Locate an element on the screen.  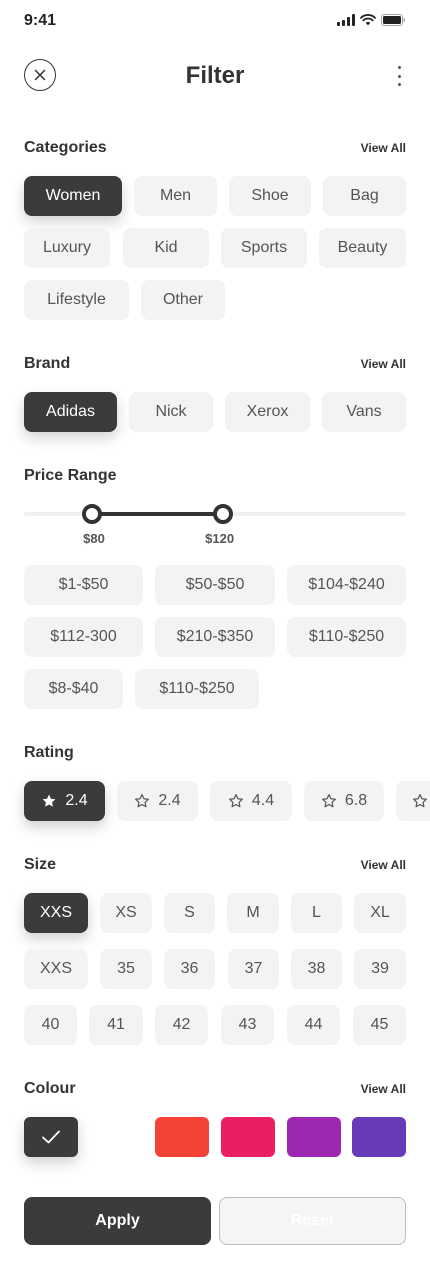
category-chip: Lifestyle is located at coordinates (76, 300).